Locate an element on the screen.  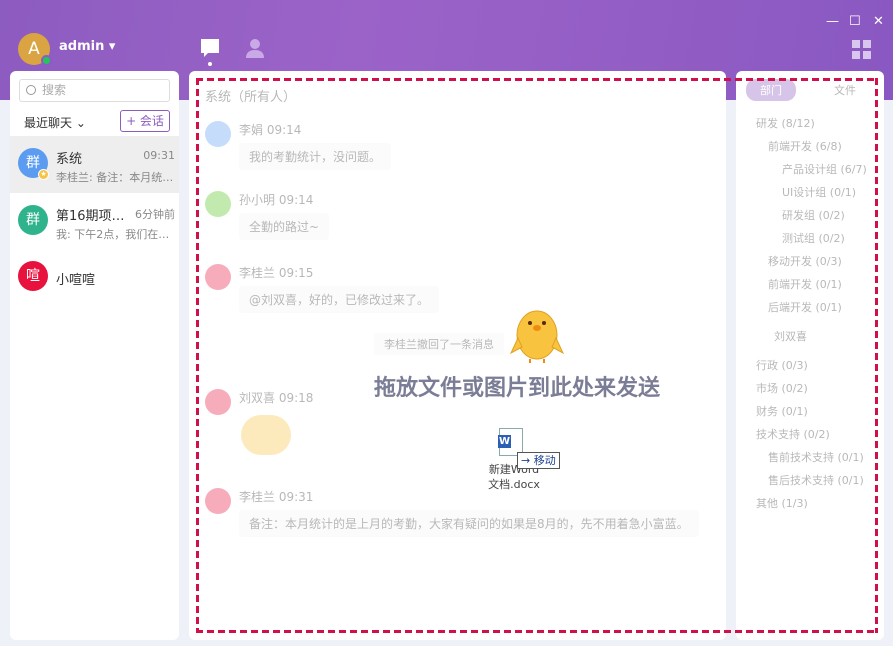
tree-item: 前端开发 (0/1) is located at coordinates (805, 284).